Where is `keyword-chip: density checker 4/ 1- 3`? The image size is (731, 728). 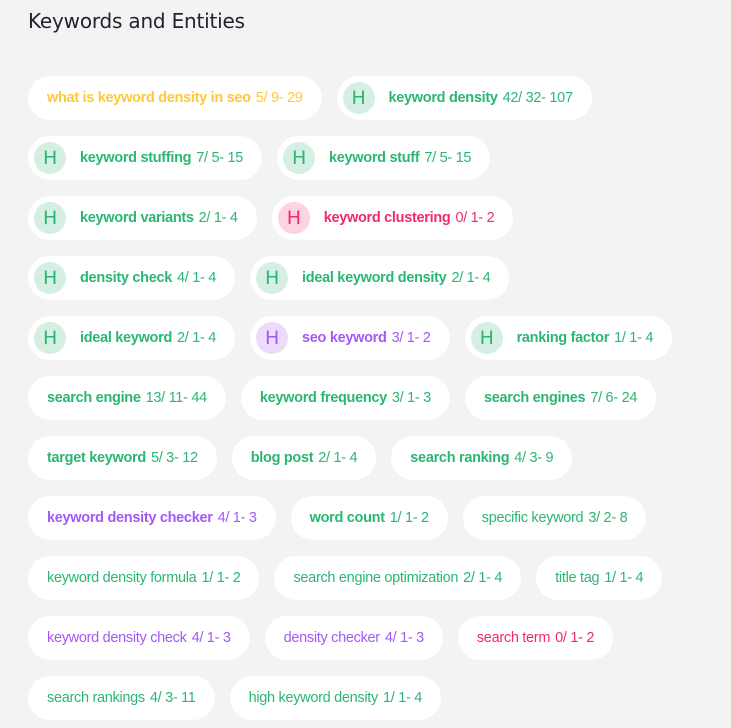
keyword-chip: density checker 4/ 1- 3 is located at coordinates (353, 638).